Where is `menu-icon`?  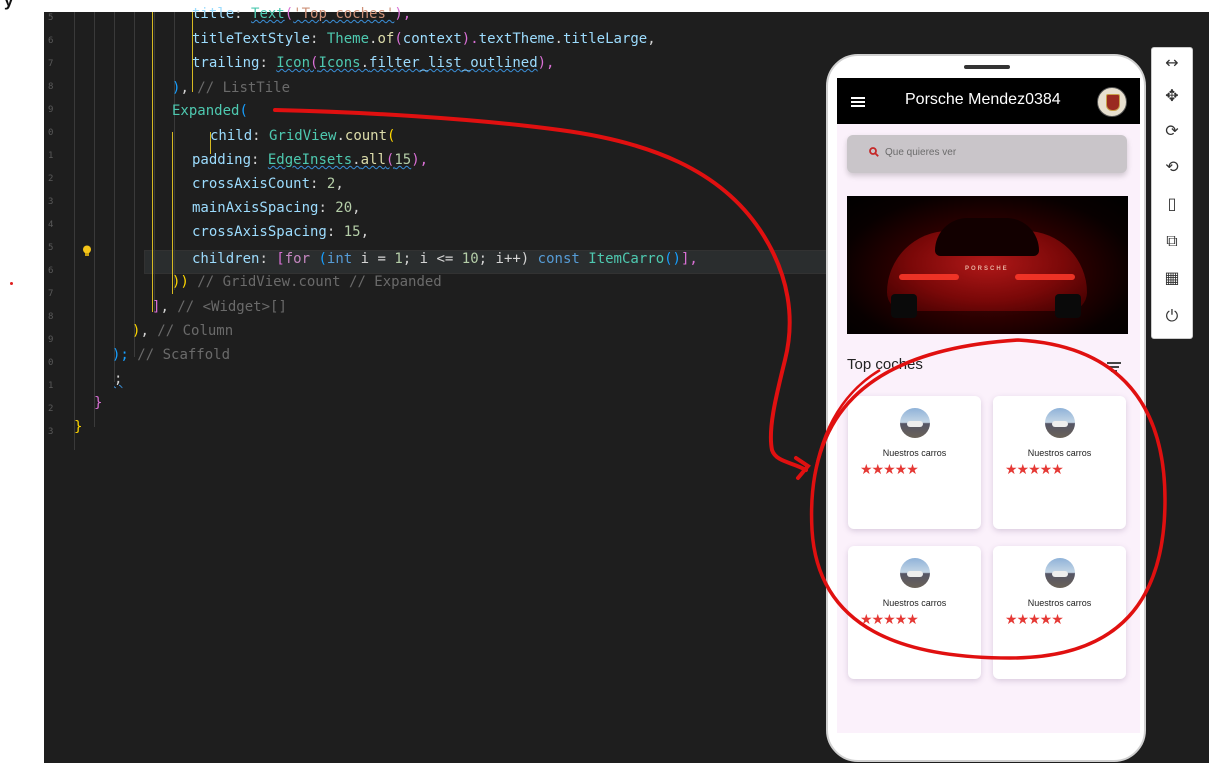
menu-icon is located at coordinates (858, 102).